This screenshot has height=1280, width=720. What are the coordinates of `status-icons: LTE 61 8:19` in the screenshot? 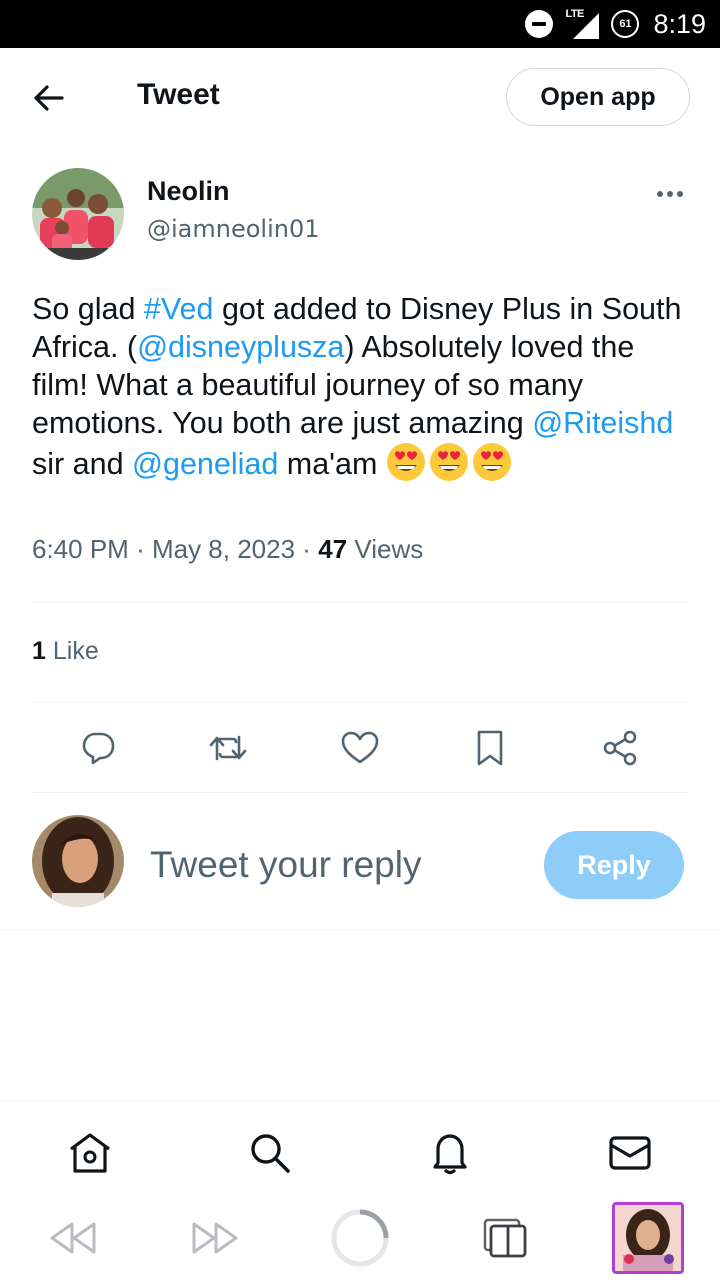 It's located at (615, 24).